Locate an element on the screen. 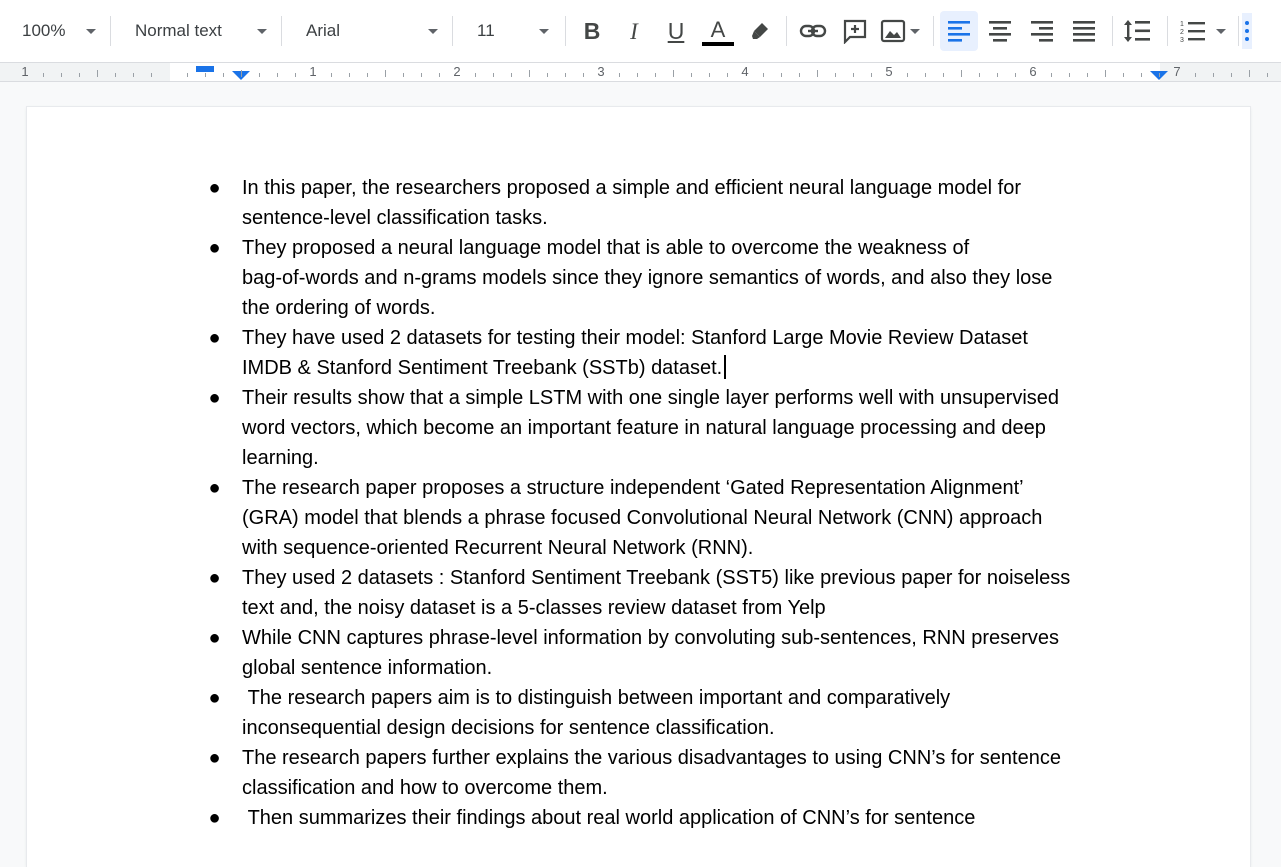 The image size is (1281, 867). insert-link-button is located at coordinates (813, 31).